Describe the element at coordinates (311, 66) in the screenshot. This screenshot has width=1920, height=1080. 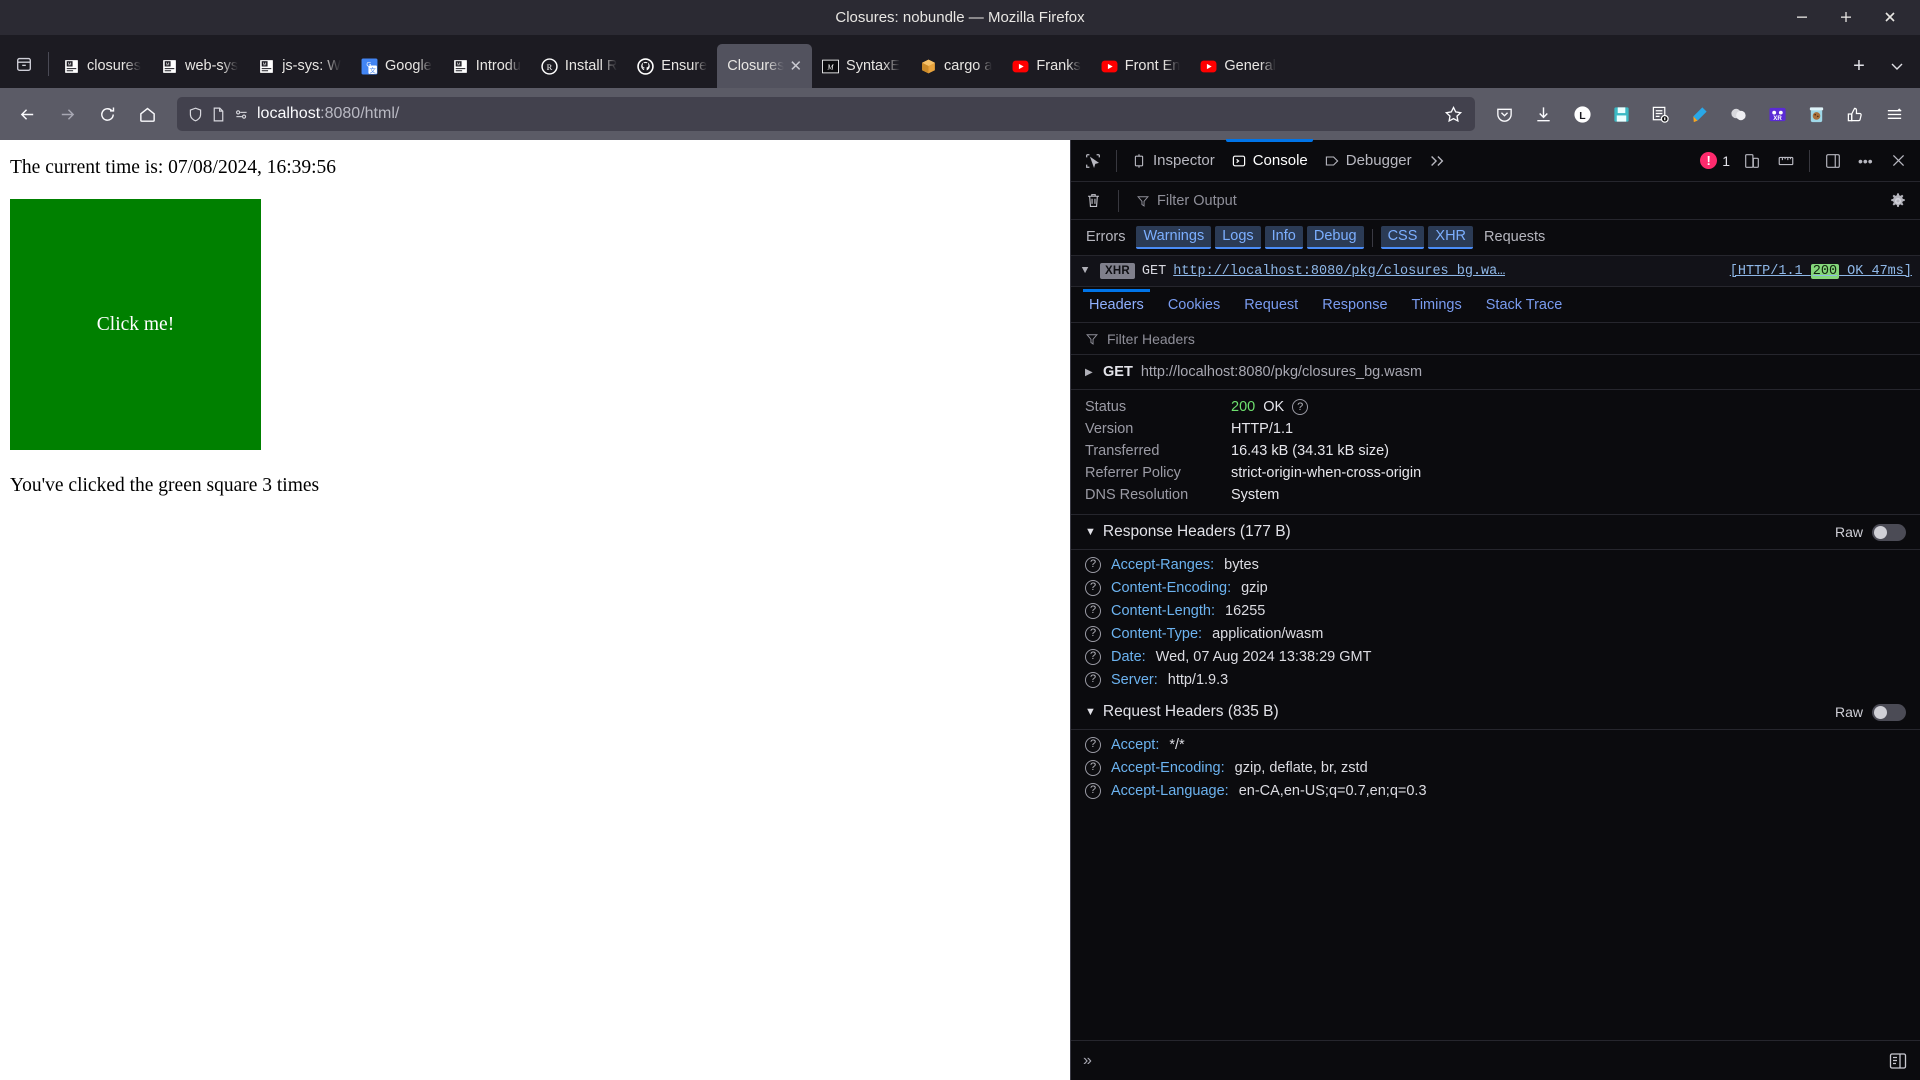
I see `browser-tab-label: js-sys: W` at that location.